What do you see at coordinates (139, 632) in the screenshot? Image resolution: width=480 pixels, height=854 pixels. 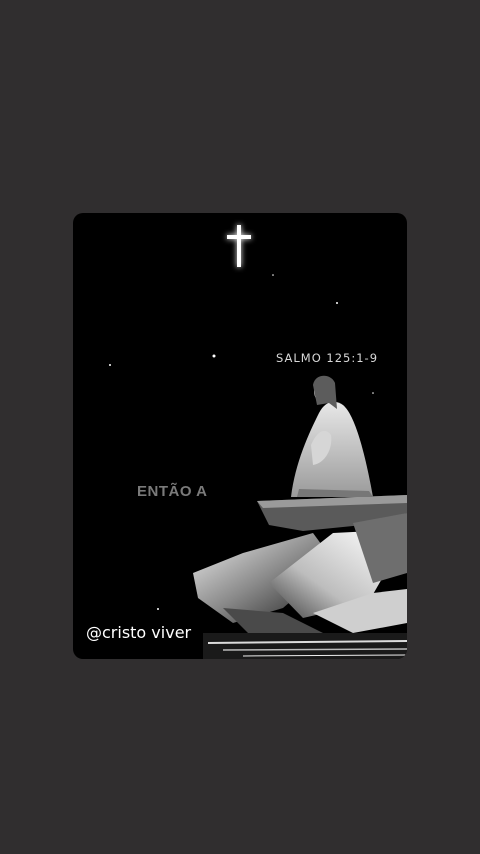 I see `watermark-handle: @cristo viver` at bounding box center [139, 632].